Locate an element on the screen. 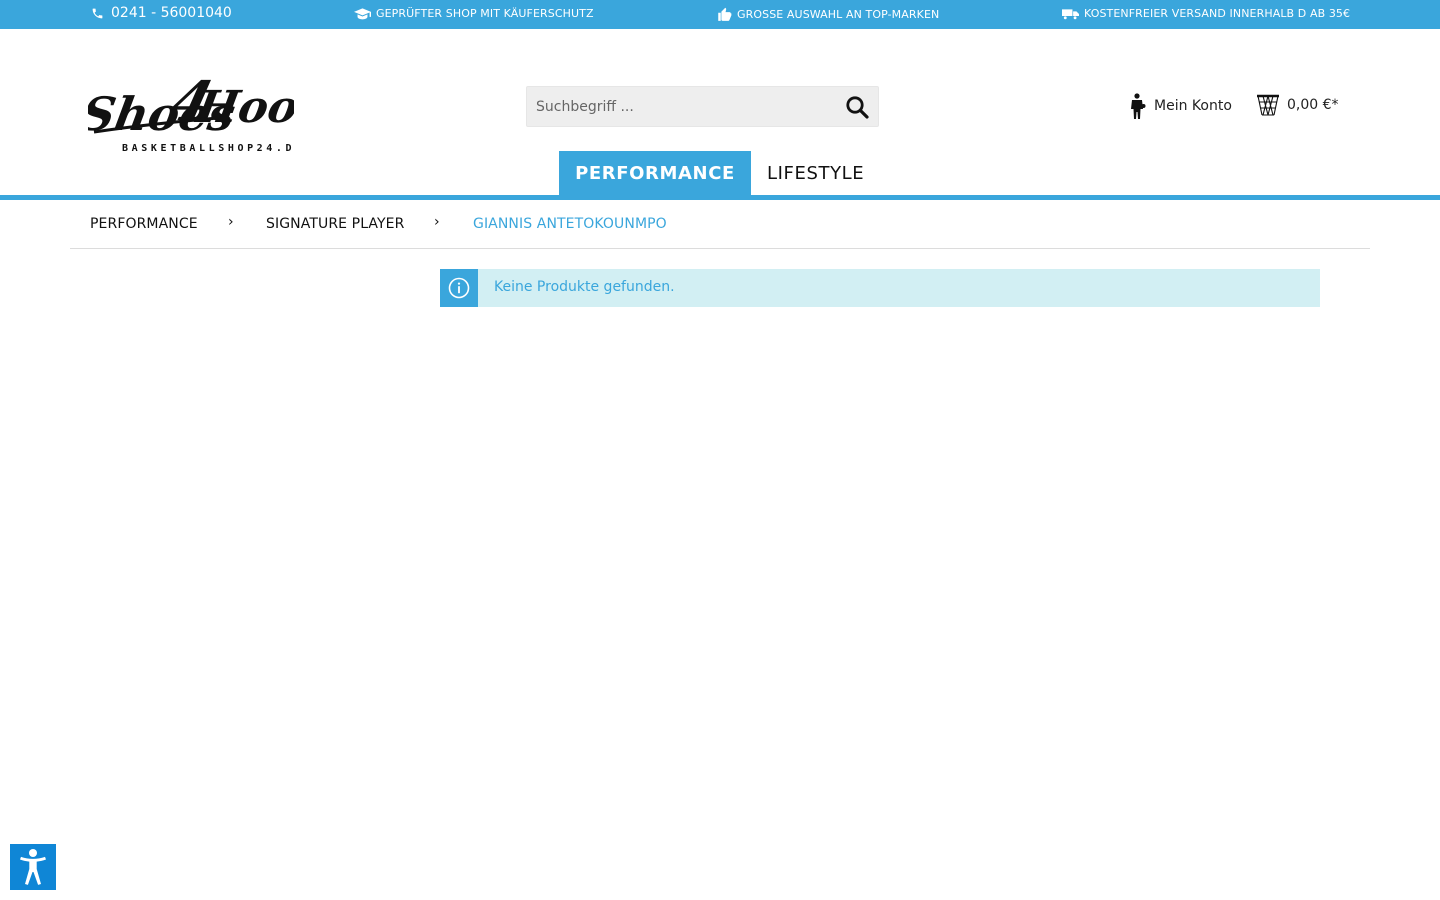 The height and width of the screenshot is (900, 1440). phone-link: 0241 - 56001040 is located at coordinates (161, 13).